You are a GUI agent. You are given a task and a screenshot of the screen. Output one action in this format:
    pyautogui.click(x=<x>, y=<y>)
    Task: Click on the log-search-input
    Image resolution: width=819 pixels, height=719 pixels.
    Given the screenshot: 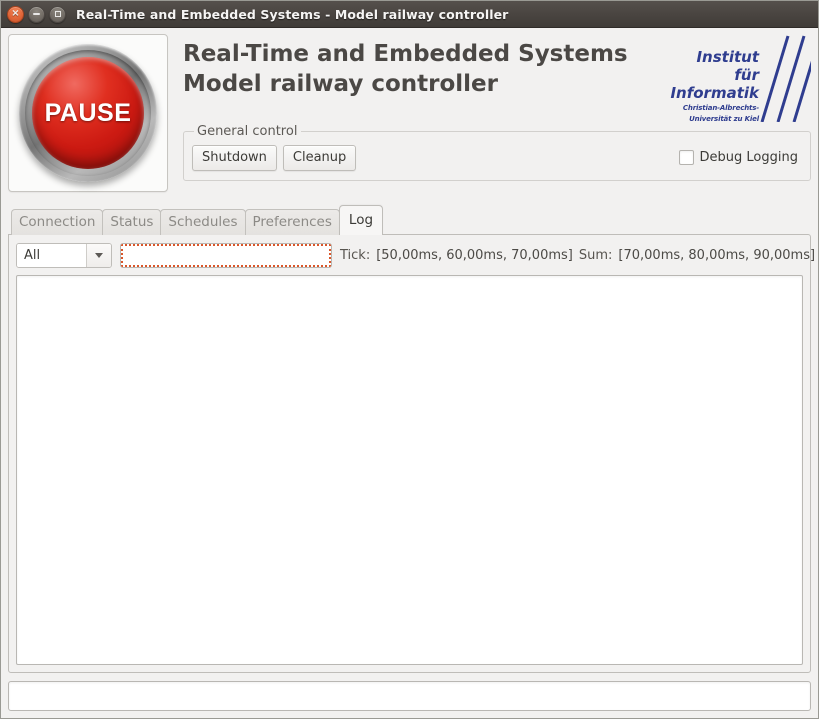 What is the action you would take?
    pyautogui.click(x=226, y=255)
    